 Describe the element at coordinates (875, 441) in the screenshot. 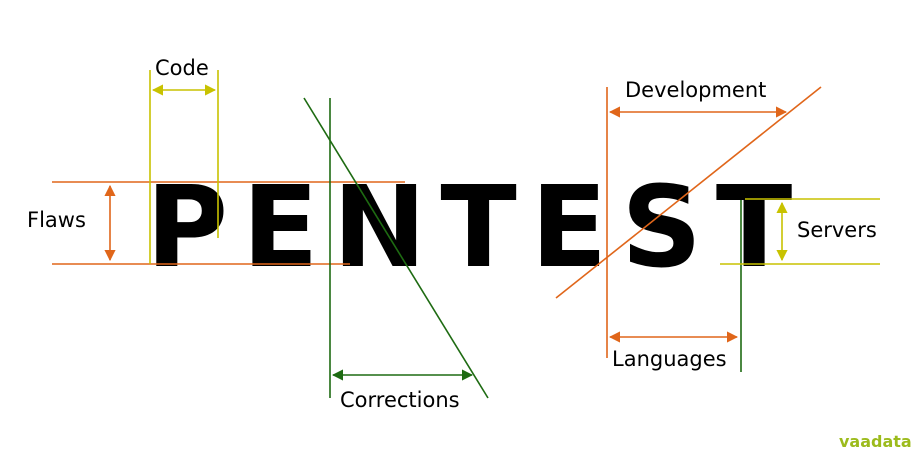

I see `vaadata-logo: vaadata` at that location.